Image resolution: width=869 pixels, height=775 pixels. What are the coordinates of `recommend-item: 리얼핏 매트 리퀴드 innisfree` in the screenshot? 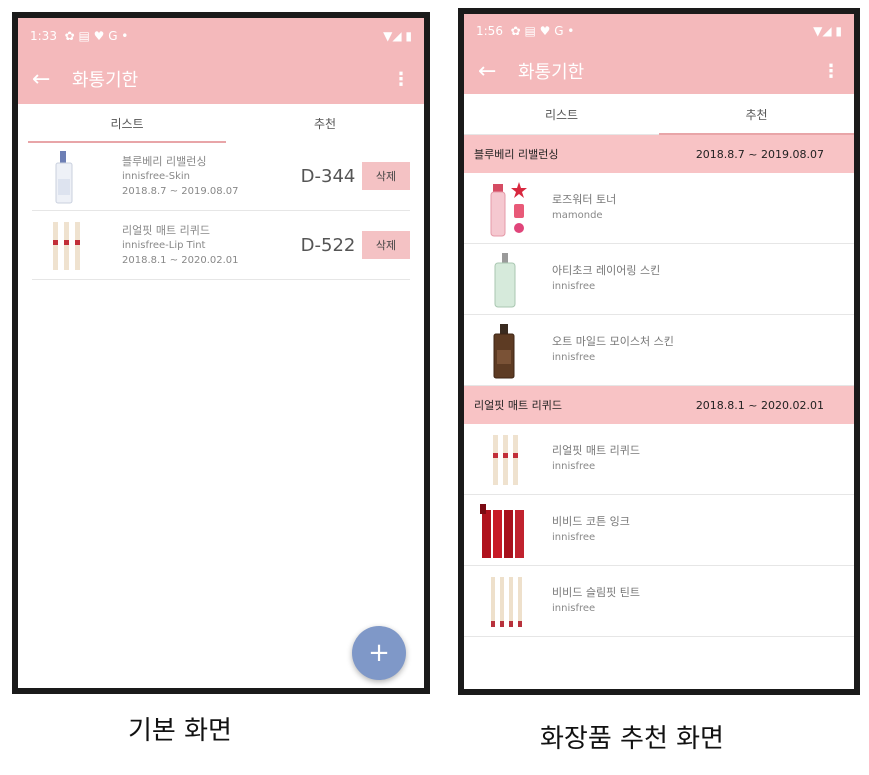 It's located at (659, 459).